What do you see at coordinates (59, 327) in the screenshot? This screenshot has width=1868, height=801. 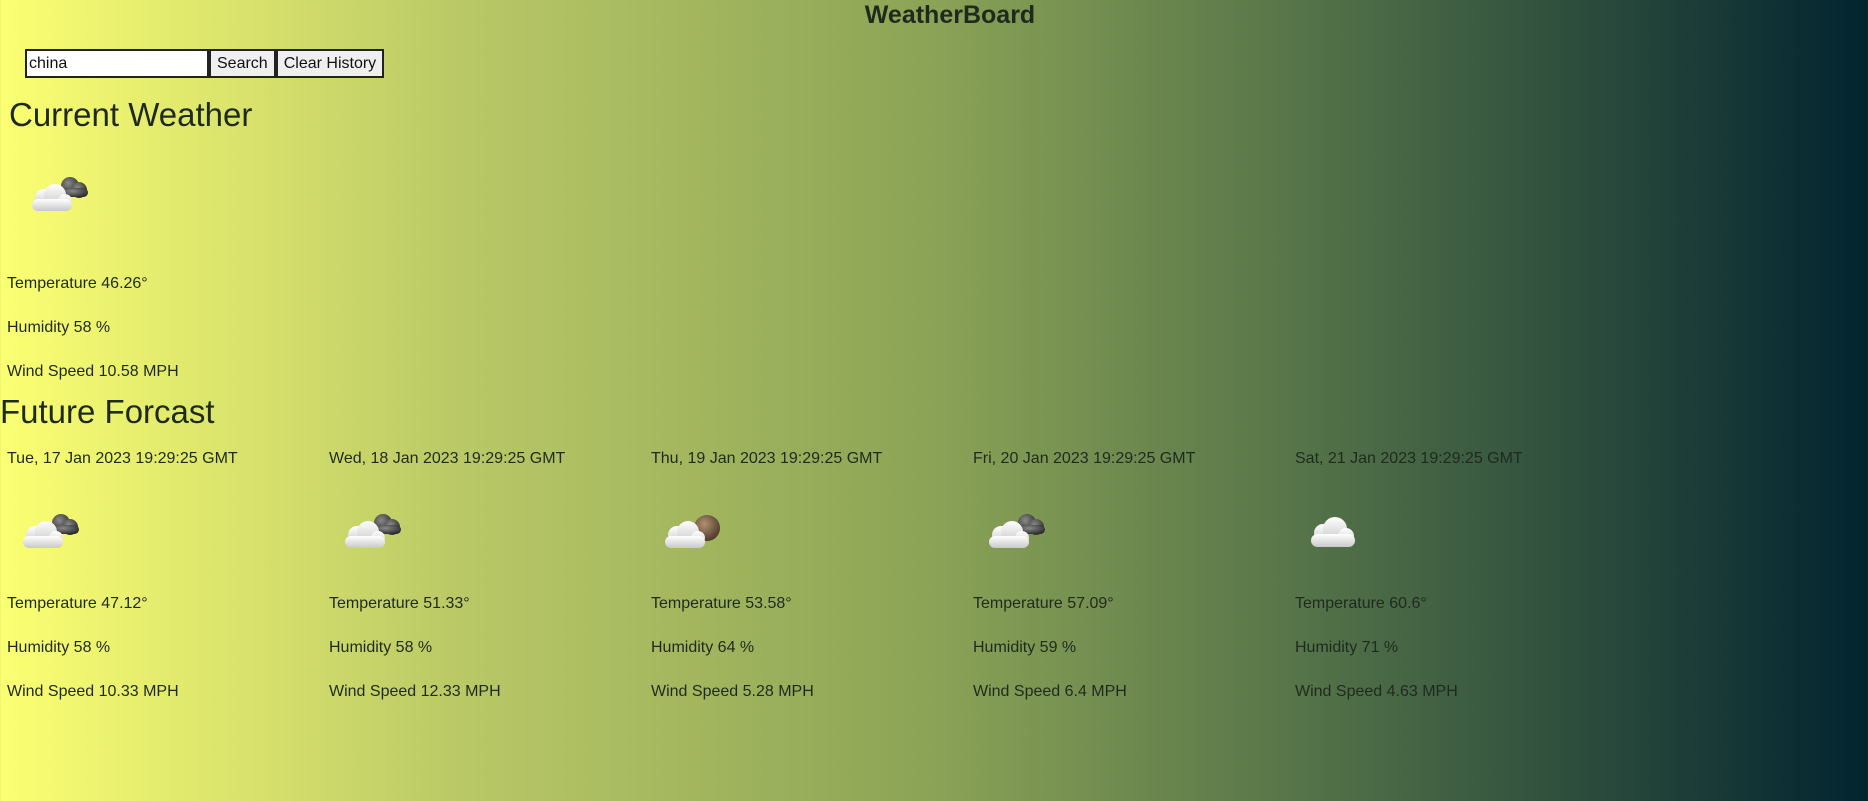 I see `current-humidity: Humidity 58 %` at bounding box center [59, 327].